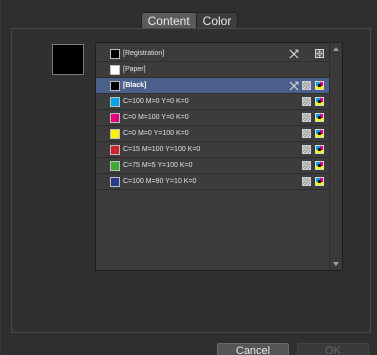 The height and width of the screenshot is (355, 377). Describe the element at coordinates (160, 181) in the screenshot. I see `swatch-label: C=100 M=90 Y=10 K=0` at that location.